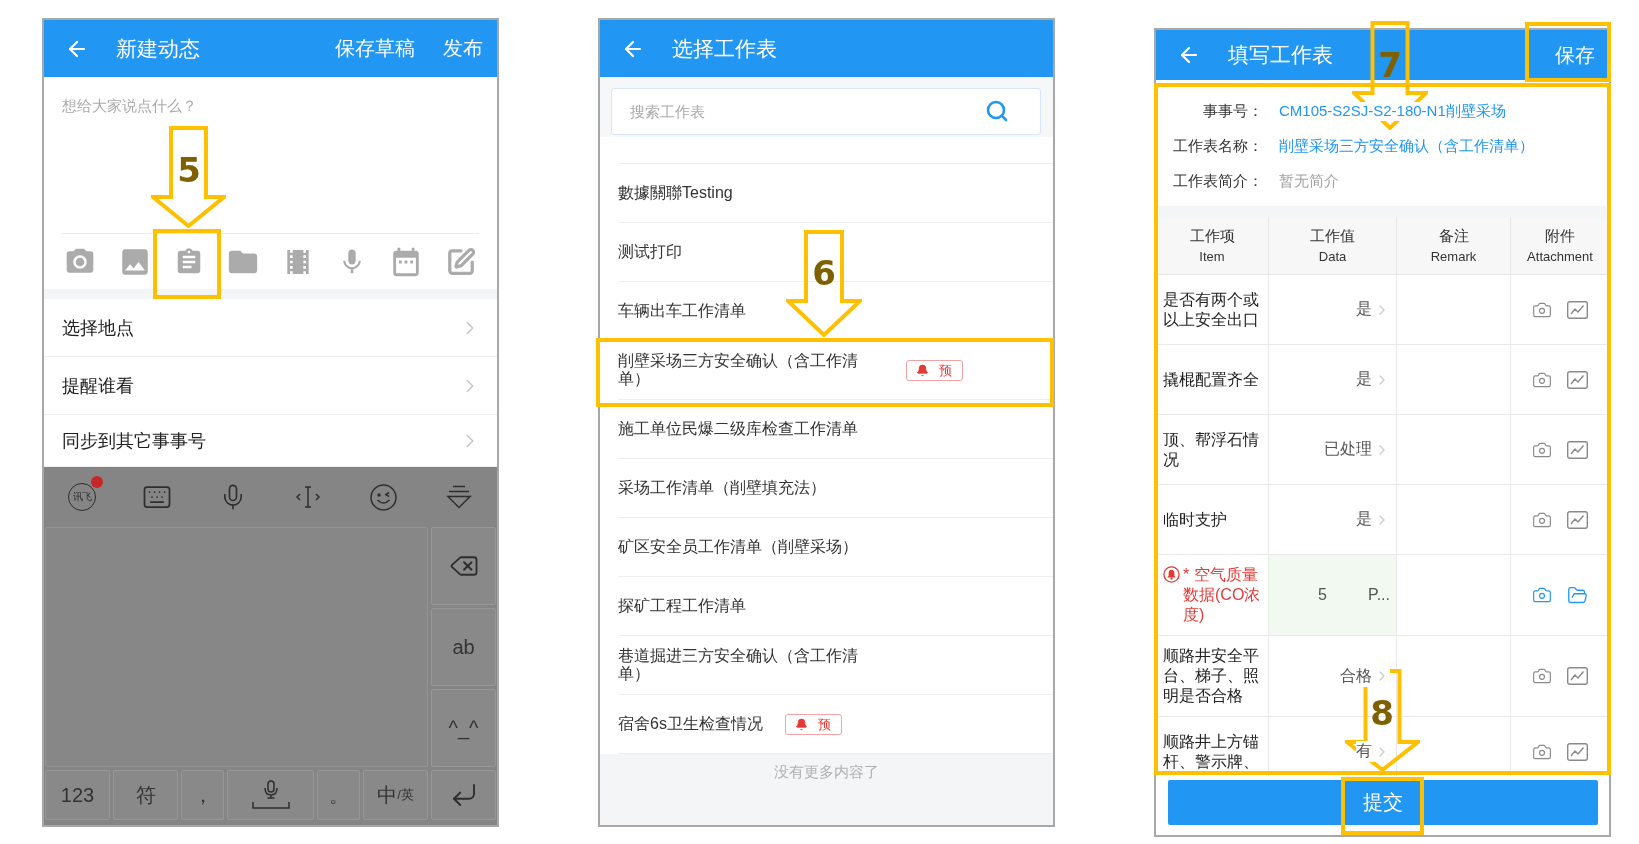 This screenshot has height=844, width=1639. I want to click on search-field: 搜索工作表, so click(826, 111).